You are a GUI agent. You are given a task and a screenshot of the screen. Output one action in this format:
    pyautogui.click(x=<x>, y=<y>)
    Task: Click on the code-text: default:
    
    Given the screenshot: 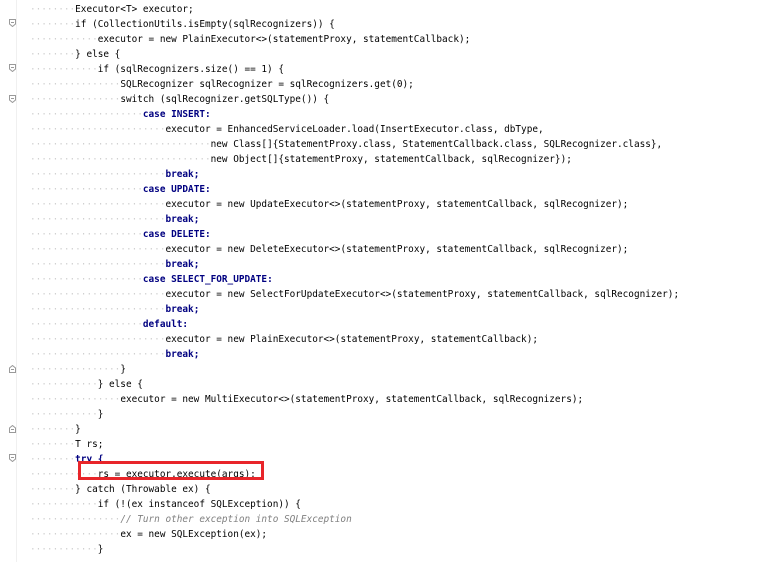 What is the action you would take?
    pyautogui.click(x=165, y=324)
    